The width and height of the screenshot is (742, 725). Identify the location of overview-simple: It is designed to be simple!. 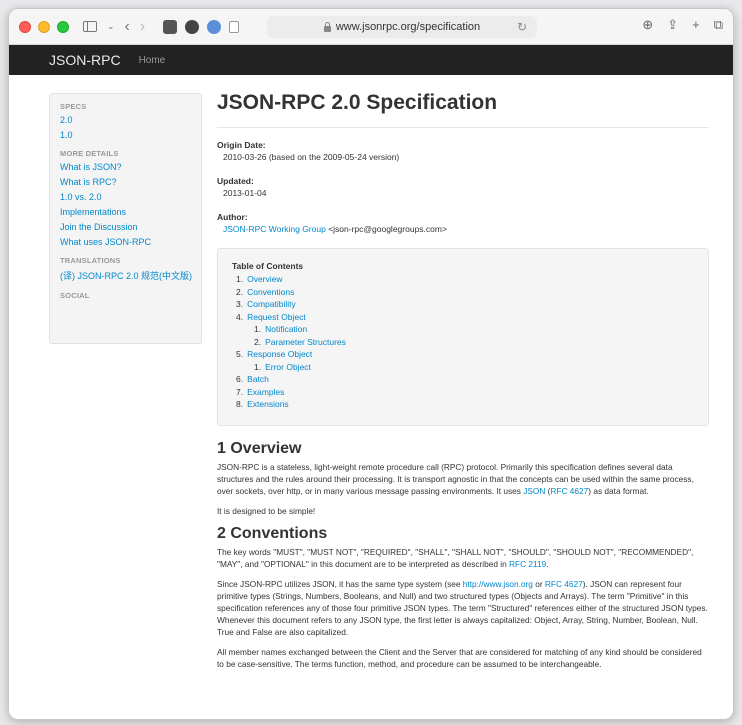
(266, 510).